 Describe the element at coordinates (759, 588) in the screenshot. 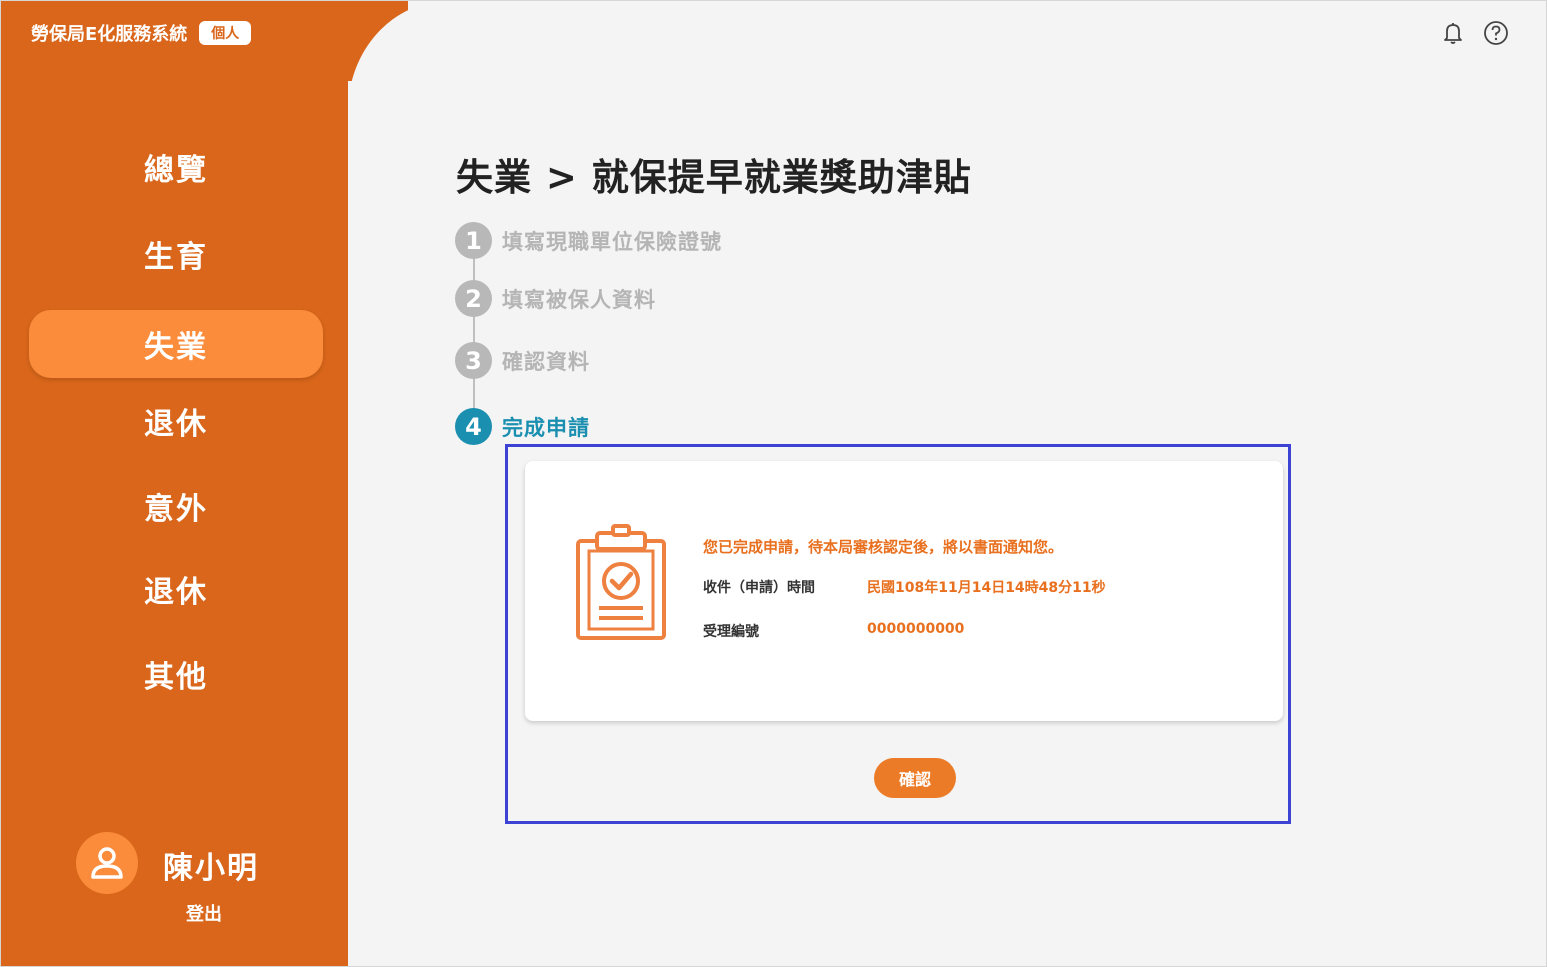

I see `received-time-label: 收件（申請）時間` at that location.